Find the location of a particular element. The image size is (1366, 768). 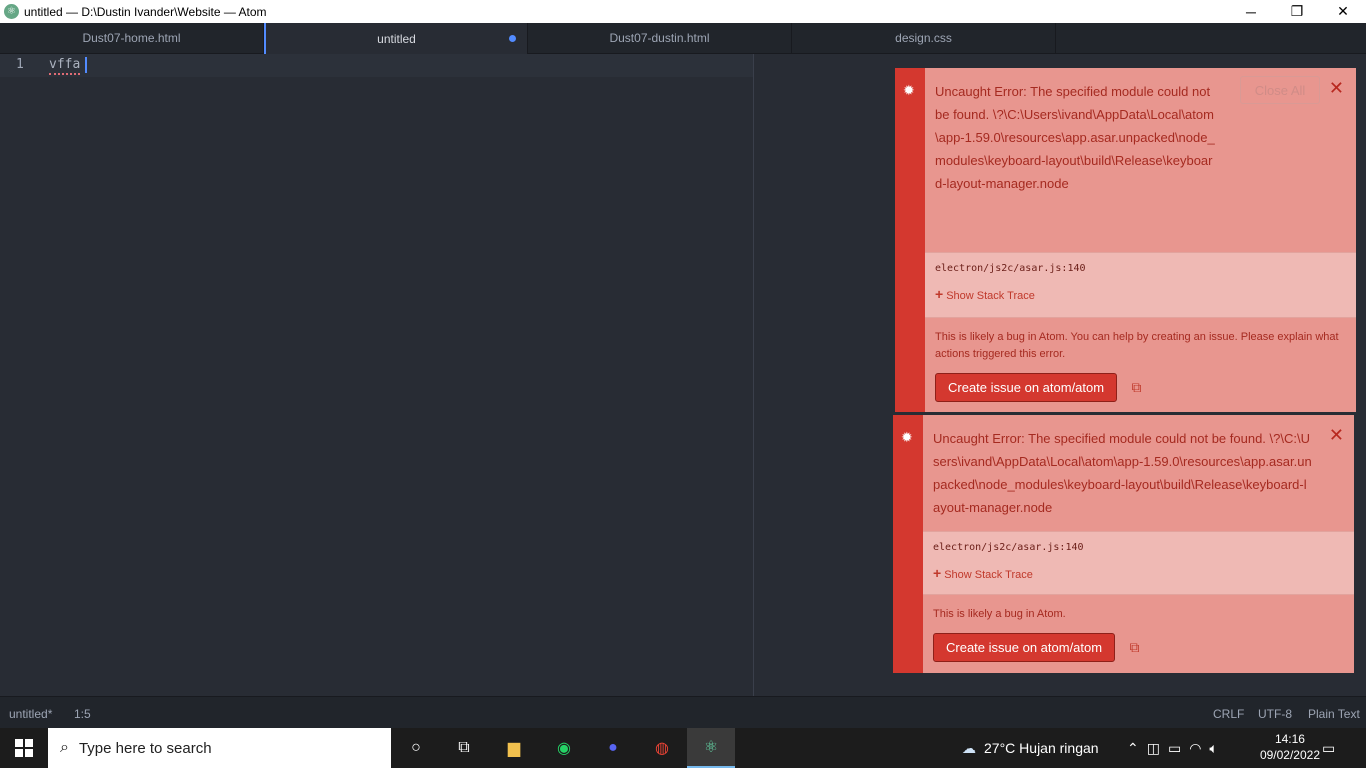

tab-label: Dust07-home.html is located at coordinates (131, 38).